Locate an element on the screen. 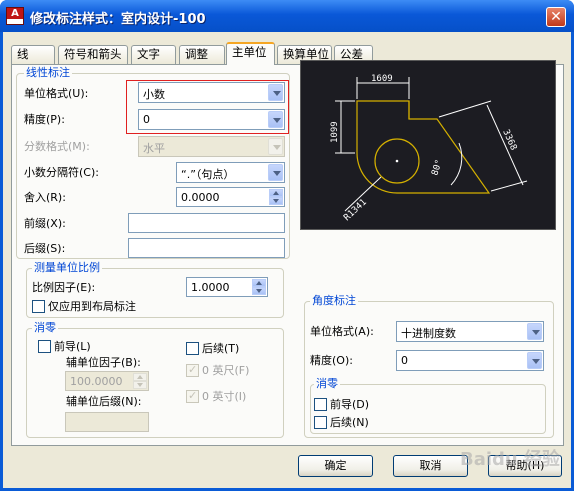 This screenshot has width=574, height=491. angular-leading-checkbox is located at coordinates (320, 404).